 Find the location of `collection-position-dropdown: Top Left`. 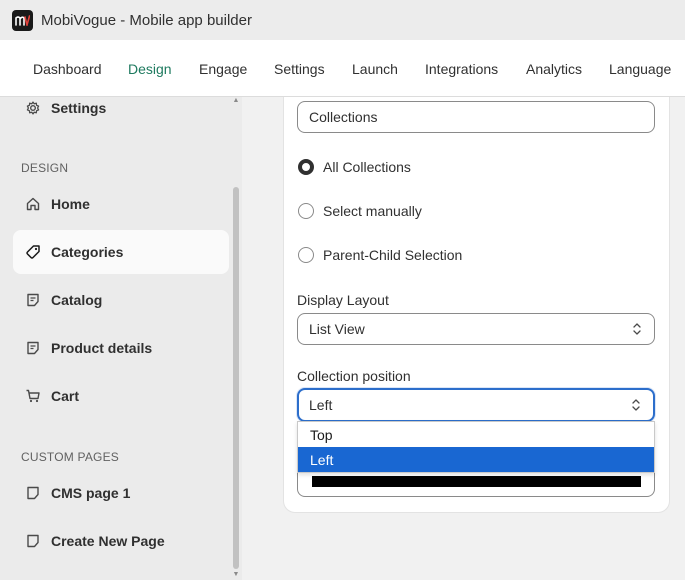

collection-position-dropdown: Top Left is located at coordinates (476, 447).